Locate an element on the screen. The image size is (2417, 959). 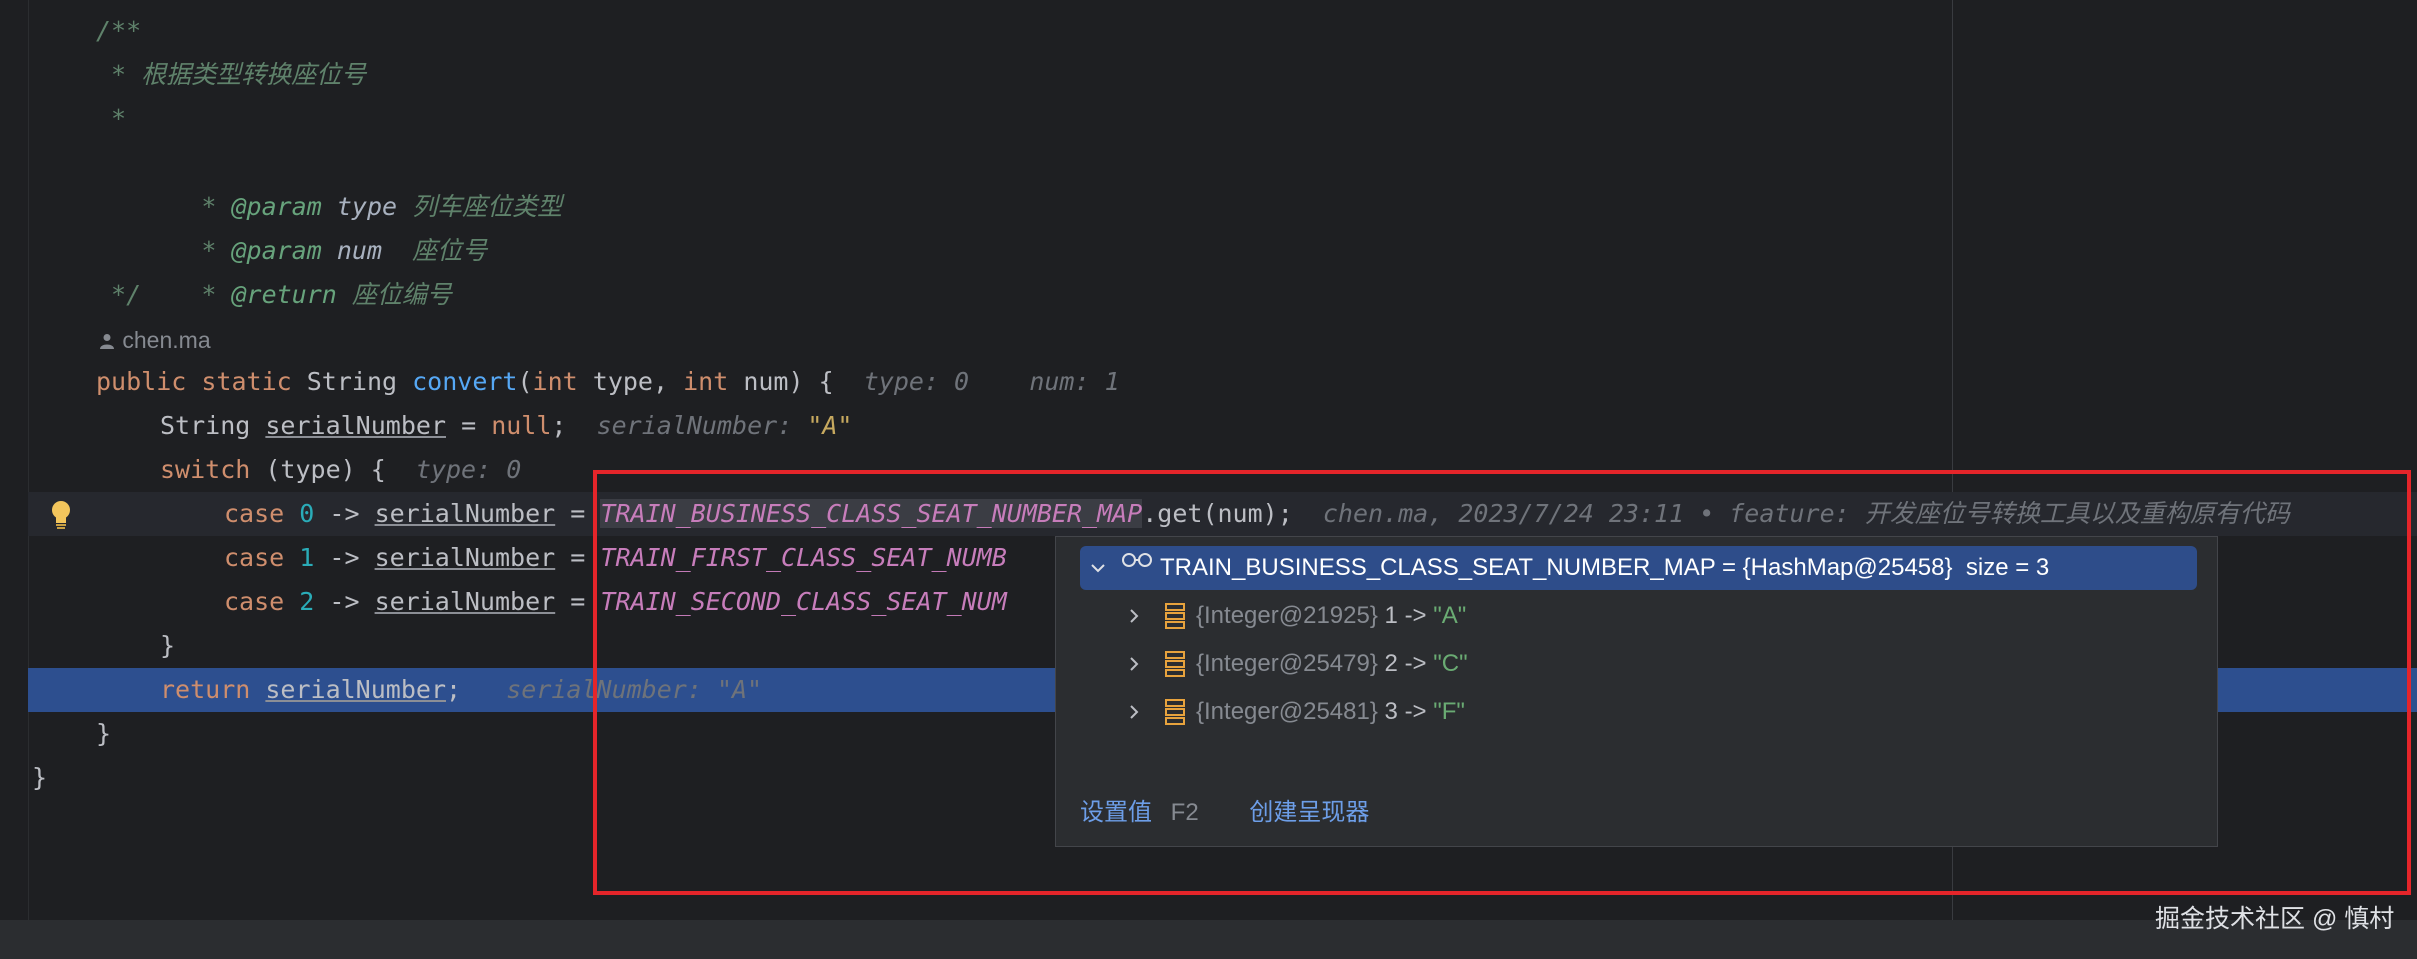
code-line: * @param type 列车座位类型 is located at coordinates (281, 181).